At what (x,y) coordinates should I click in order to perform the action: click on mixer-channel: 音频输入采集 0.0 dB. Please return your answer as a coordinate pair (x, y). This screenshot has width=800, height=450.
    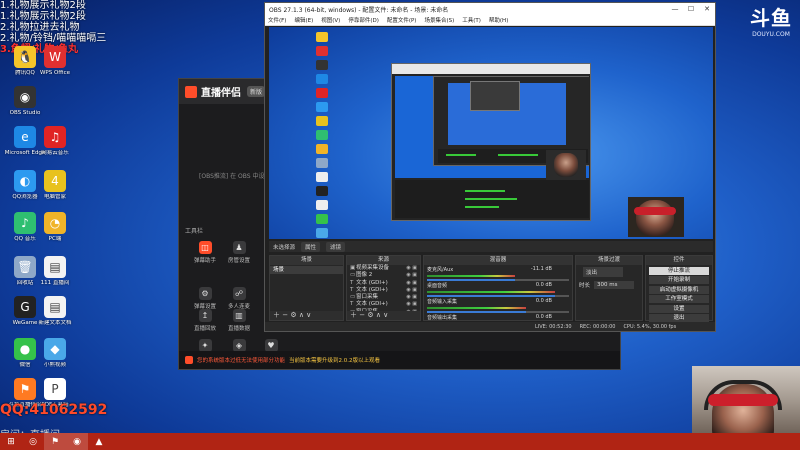
    Looking at the image, I should click on (498, 305).